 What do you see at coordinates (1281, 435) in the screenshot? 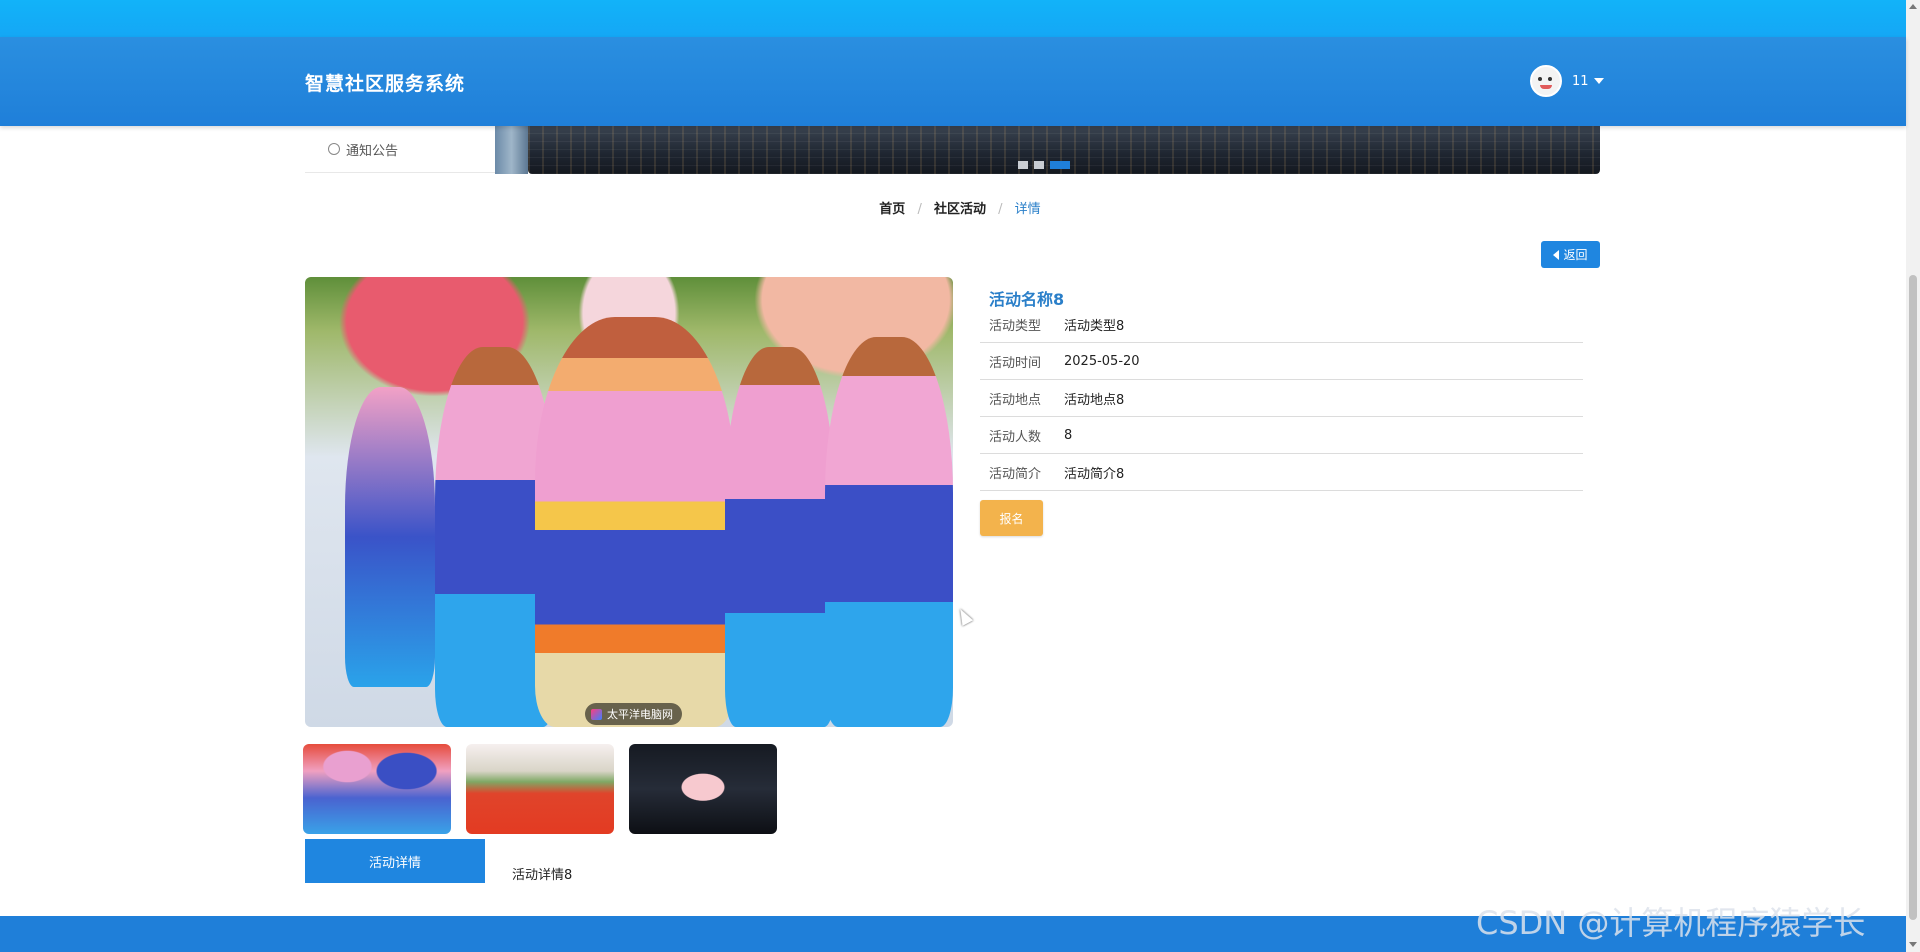
I see `info-row-count: 活动人数 8` at bounding box center [1281, 435].